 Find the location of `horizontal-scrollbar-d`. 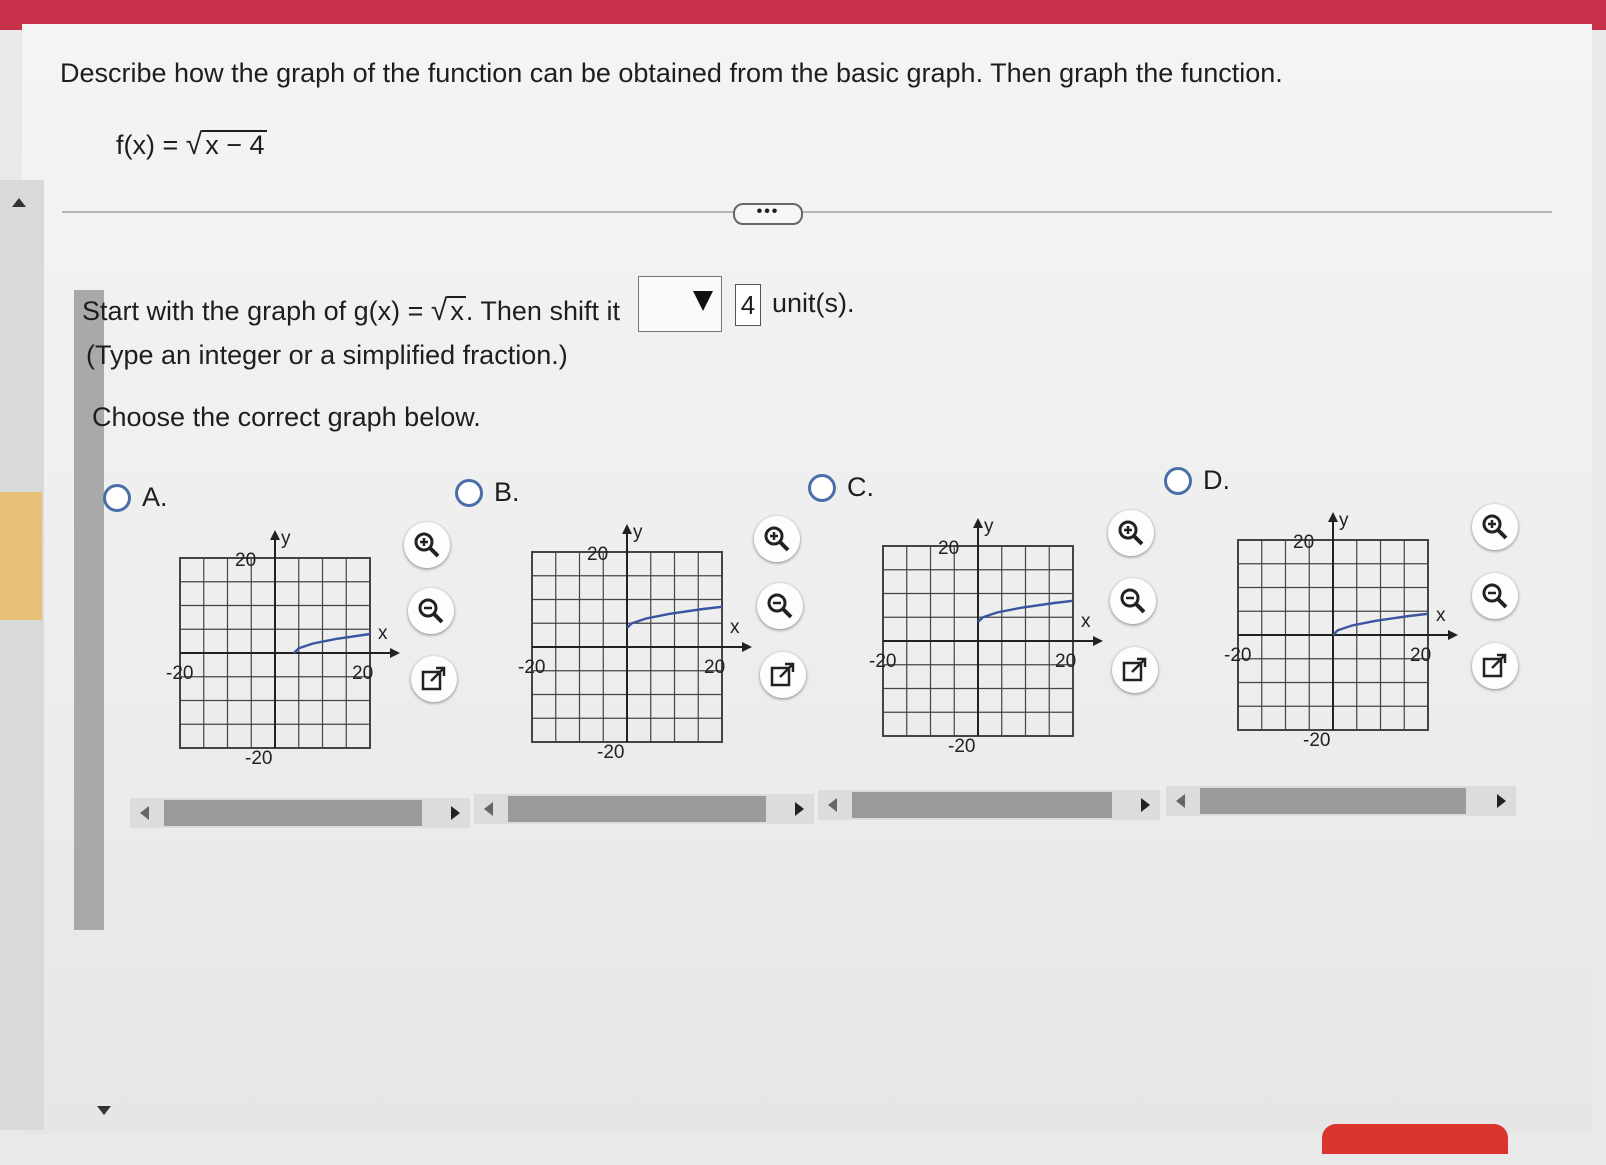

horizontal-scrollbar-d is located at coordinates (1341, 801).